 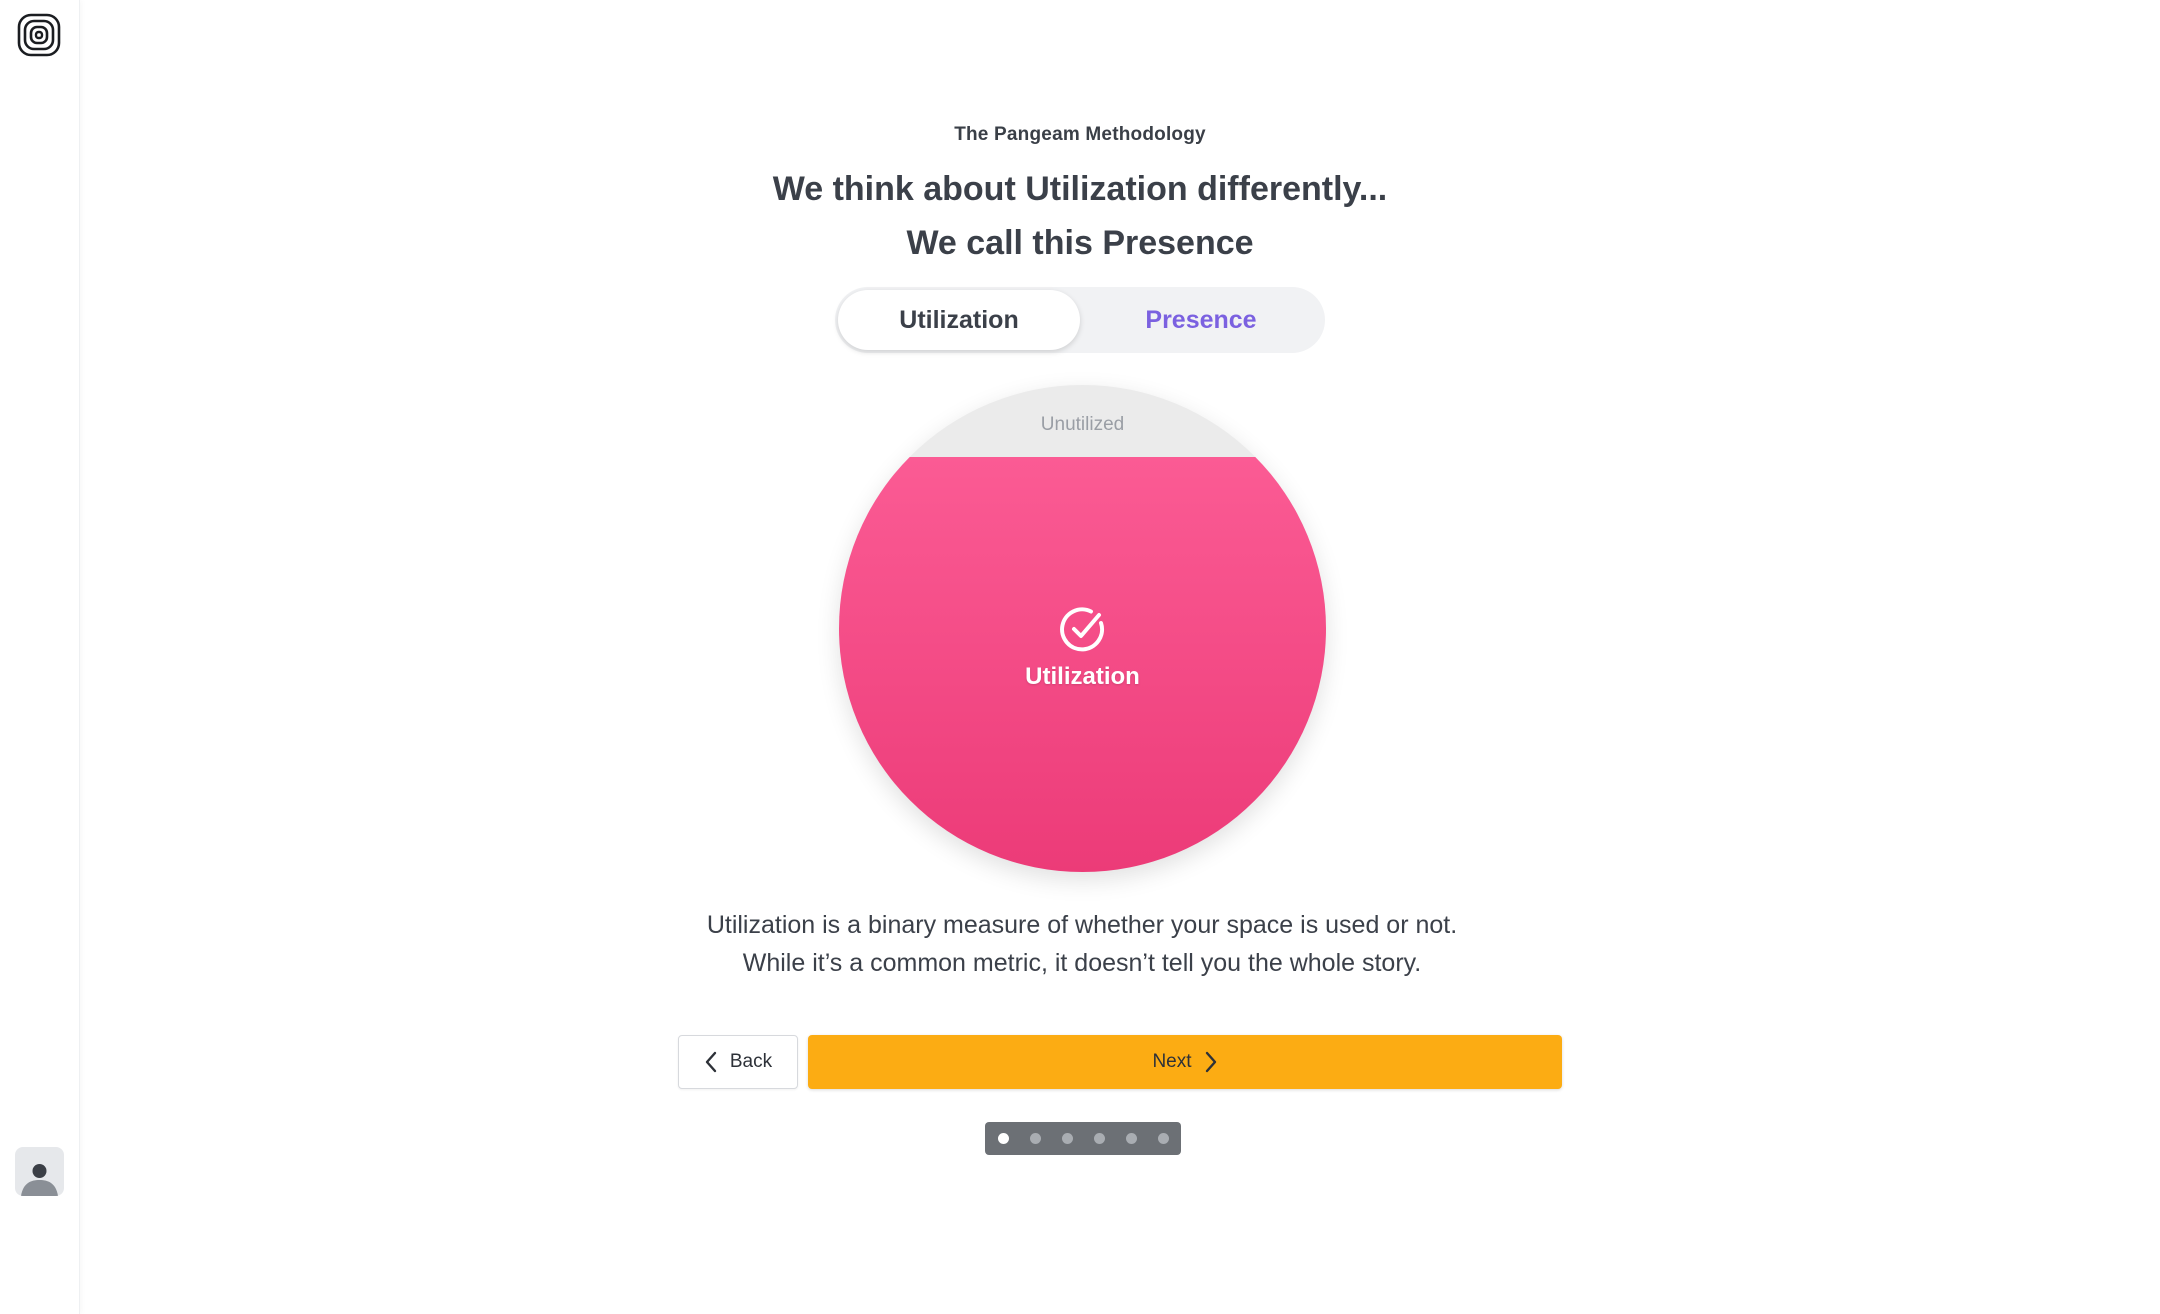 What do you see at coordinates (1080, 243) in the screenshot?
I see `title-line-2: We call this Presence` at bounding box center [1080, 243].